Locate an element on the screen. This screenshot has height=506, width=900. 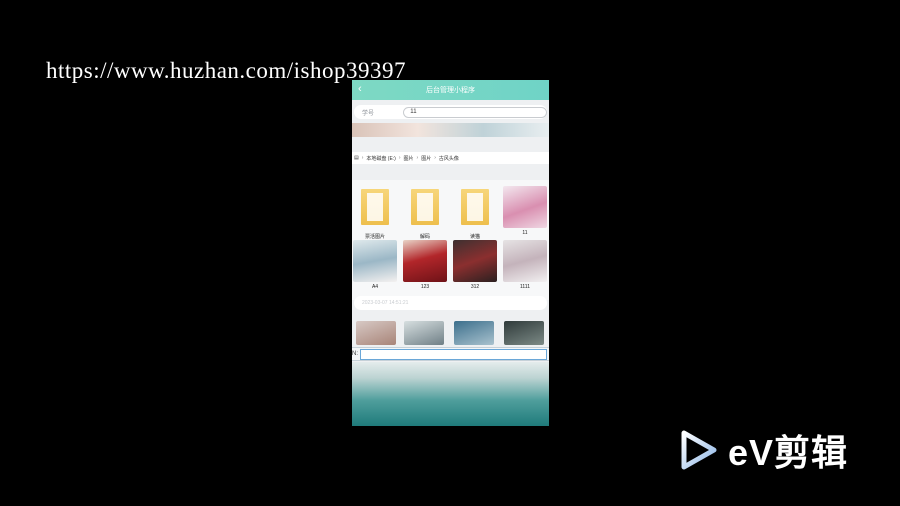
student-id-label: 学号 is located at coordinates (368, 113).